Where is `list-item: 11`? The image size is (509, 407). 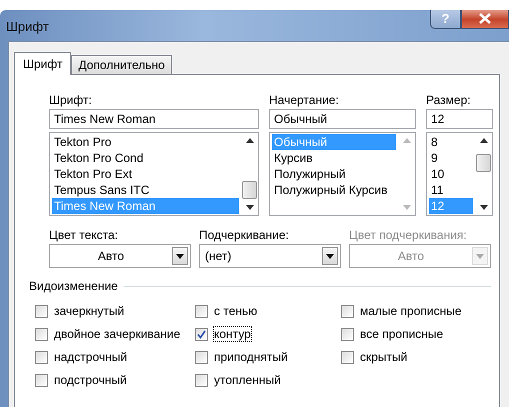
list-item: 11 is located at coordinates (451, 190).